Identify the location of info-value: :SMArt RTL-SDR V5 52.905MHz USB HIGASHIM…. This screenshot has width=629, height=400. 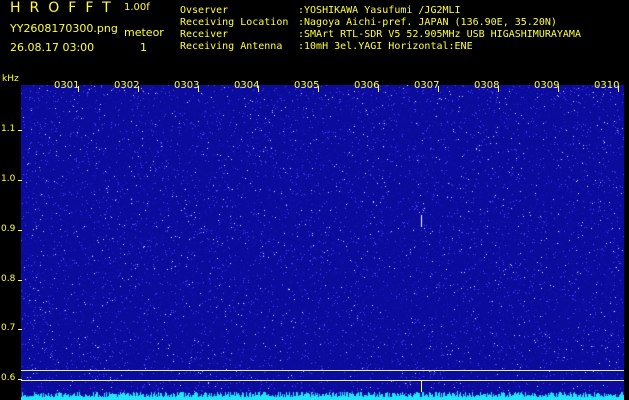
(439, 34).